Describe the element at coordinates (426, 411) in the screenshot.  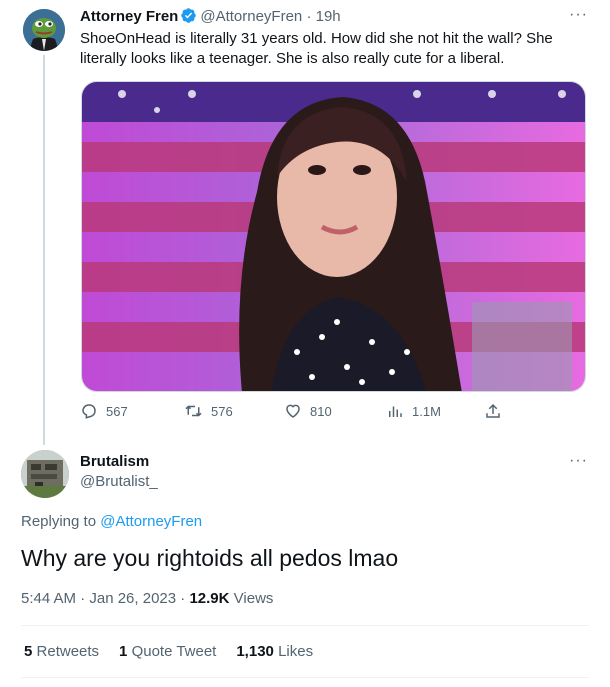
I see `views-count: 1.1M` at that location.